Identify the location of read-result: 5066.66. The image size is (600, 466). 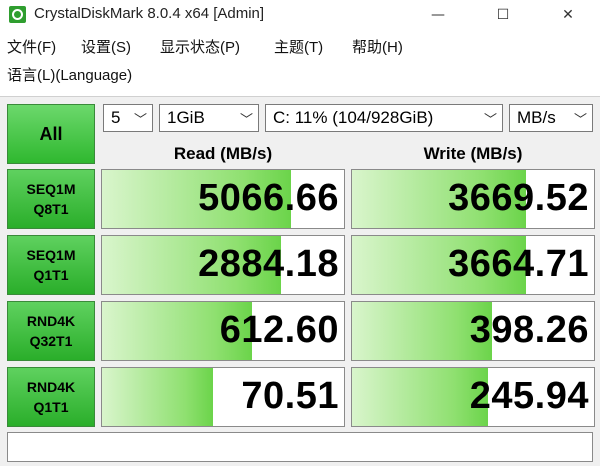
(223, 199).